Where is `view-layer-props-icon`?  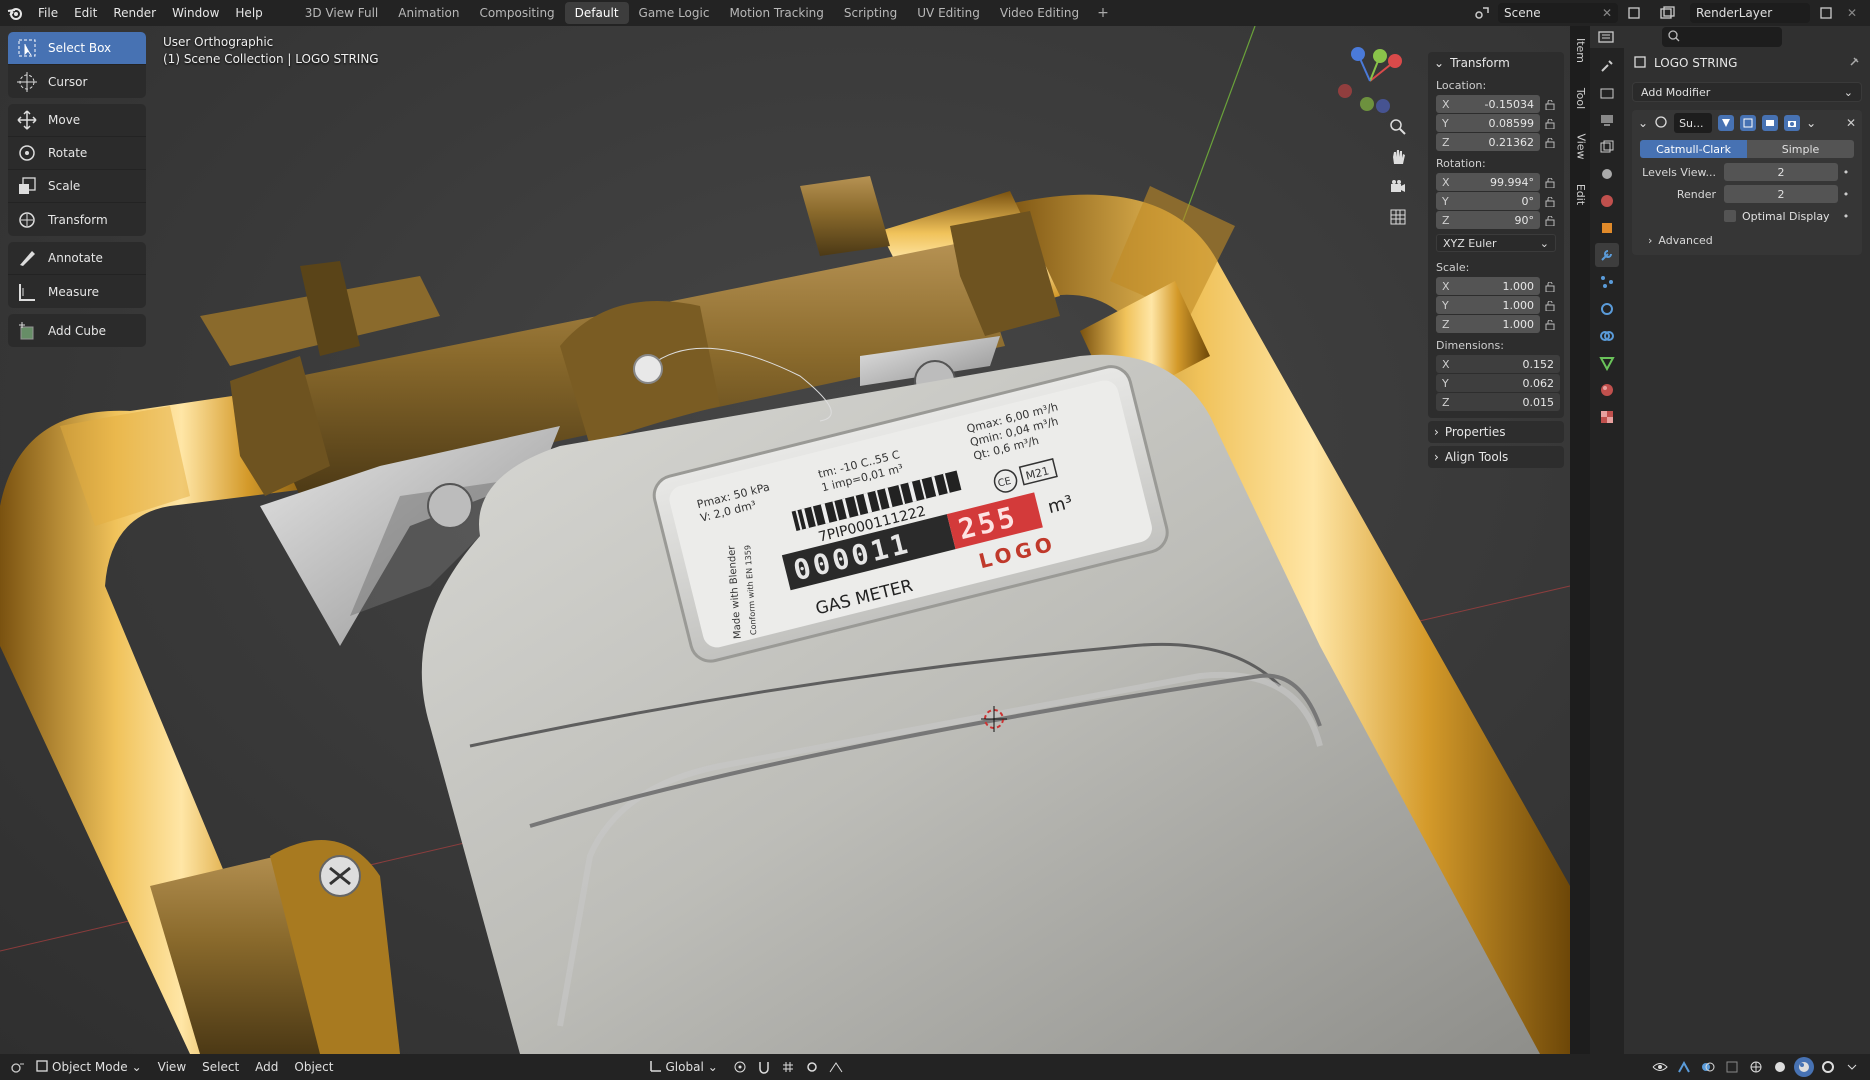 view-layer-props-icon is located at coordinates (1607, 147).